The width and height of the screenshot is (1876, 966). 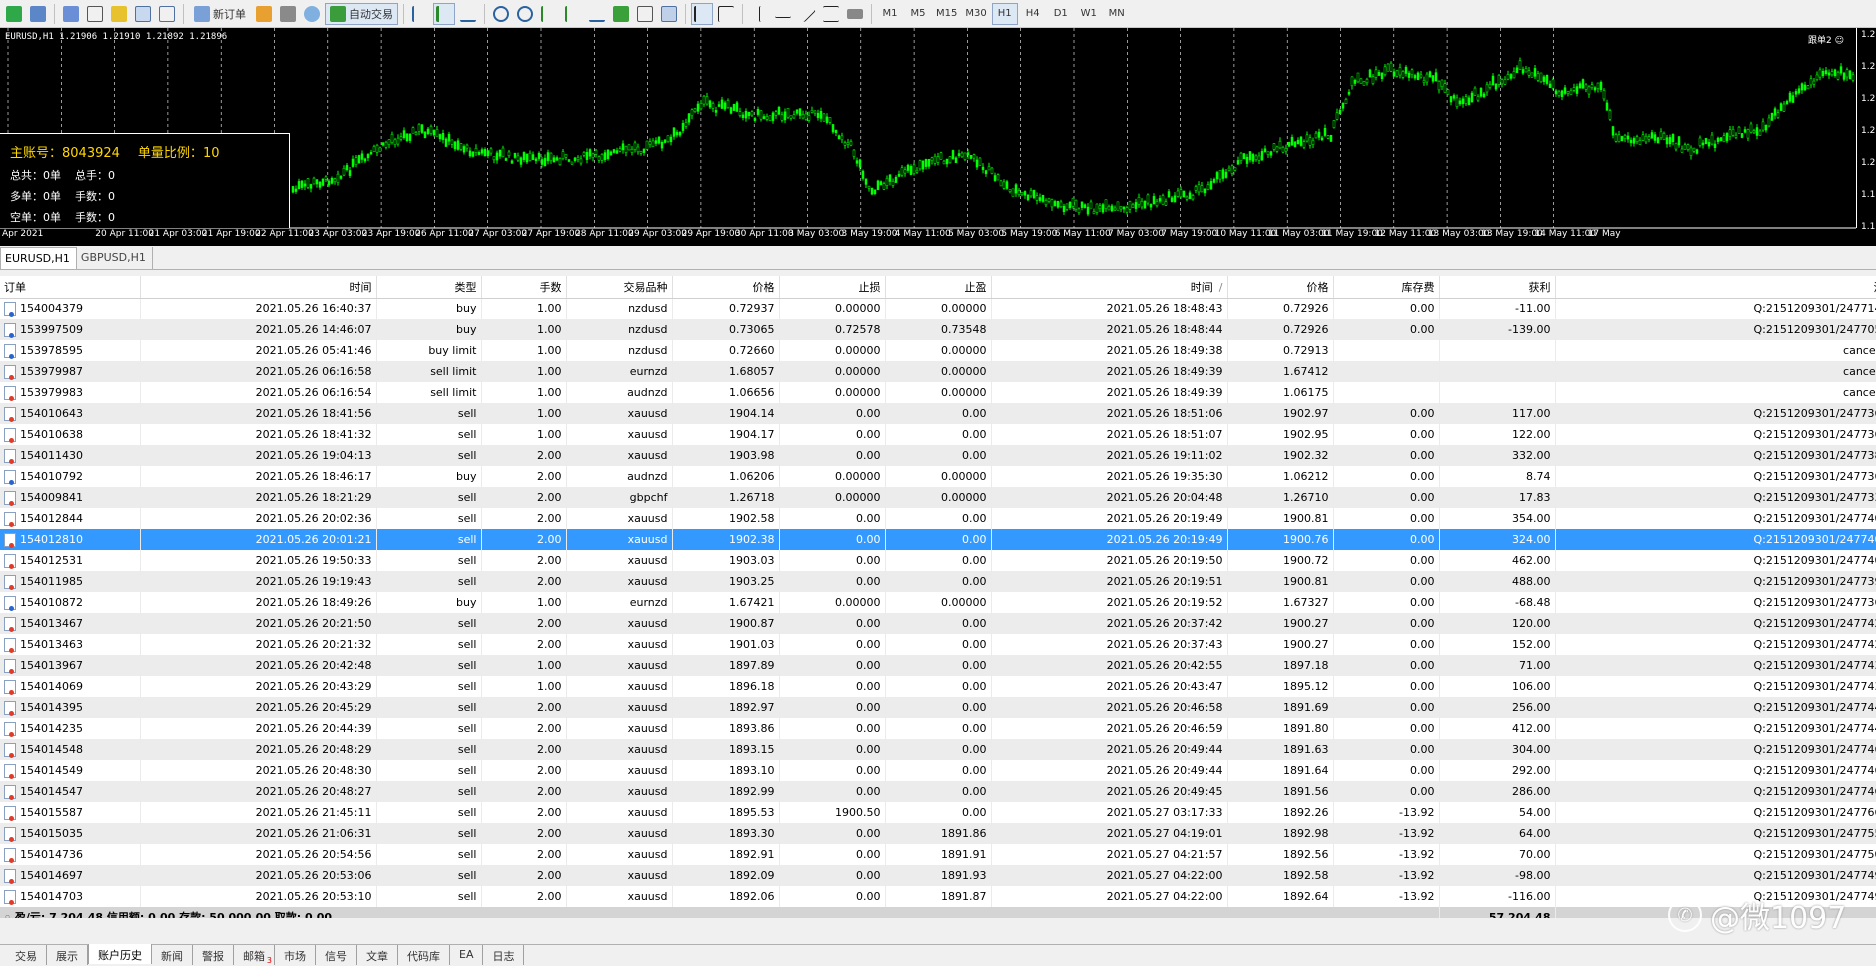 What do you see at coordinates (1497, 287) in the screenshot?
I see `column-header: 获利` at bounding box center [1497, 287].